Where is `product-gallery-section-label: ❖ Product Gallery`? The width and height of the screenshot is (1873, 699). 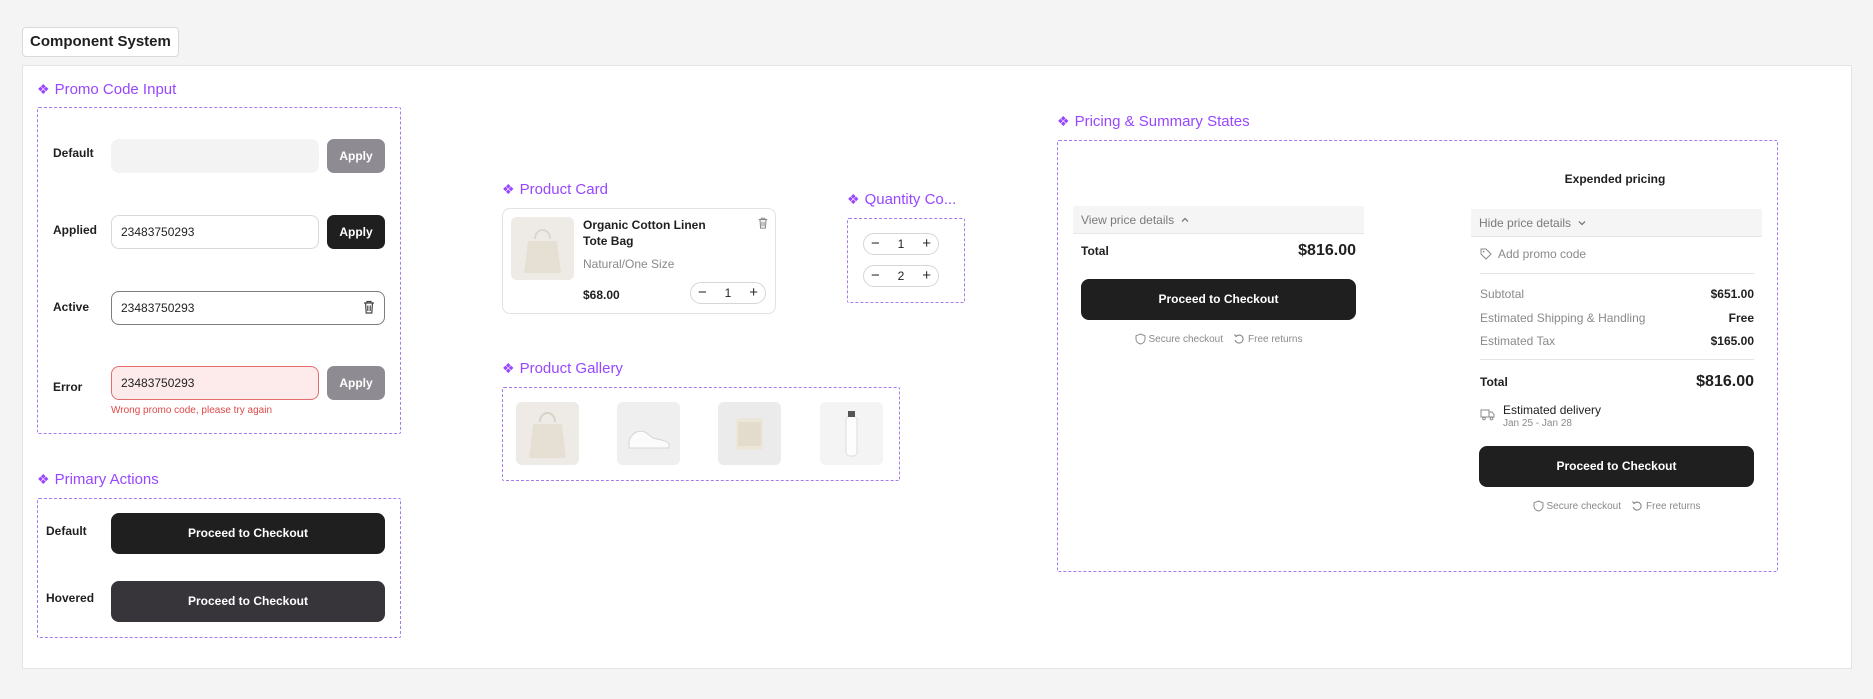 product-gallery-section-label: ❖ Product Gallery is located at coordinates (562, 368).